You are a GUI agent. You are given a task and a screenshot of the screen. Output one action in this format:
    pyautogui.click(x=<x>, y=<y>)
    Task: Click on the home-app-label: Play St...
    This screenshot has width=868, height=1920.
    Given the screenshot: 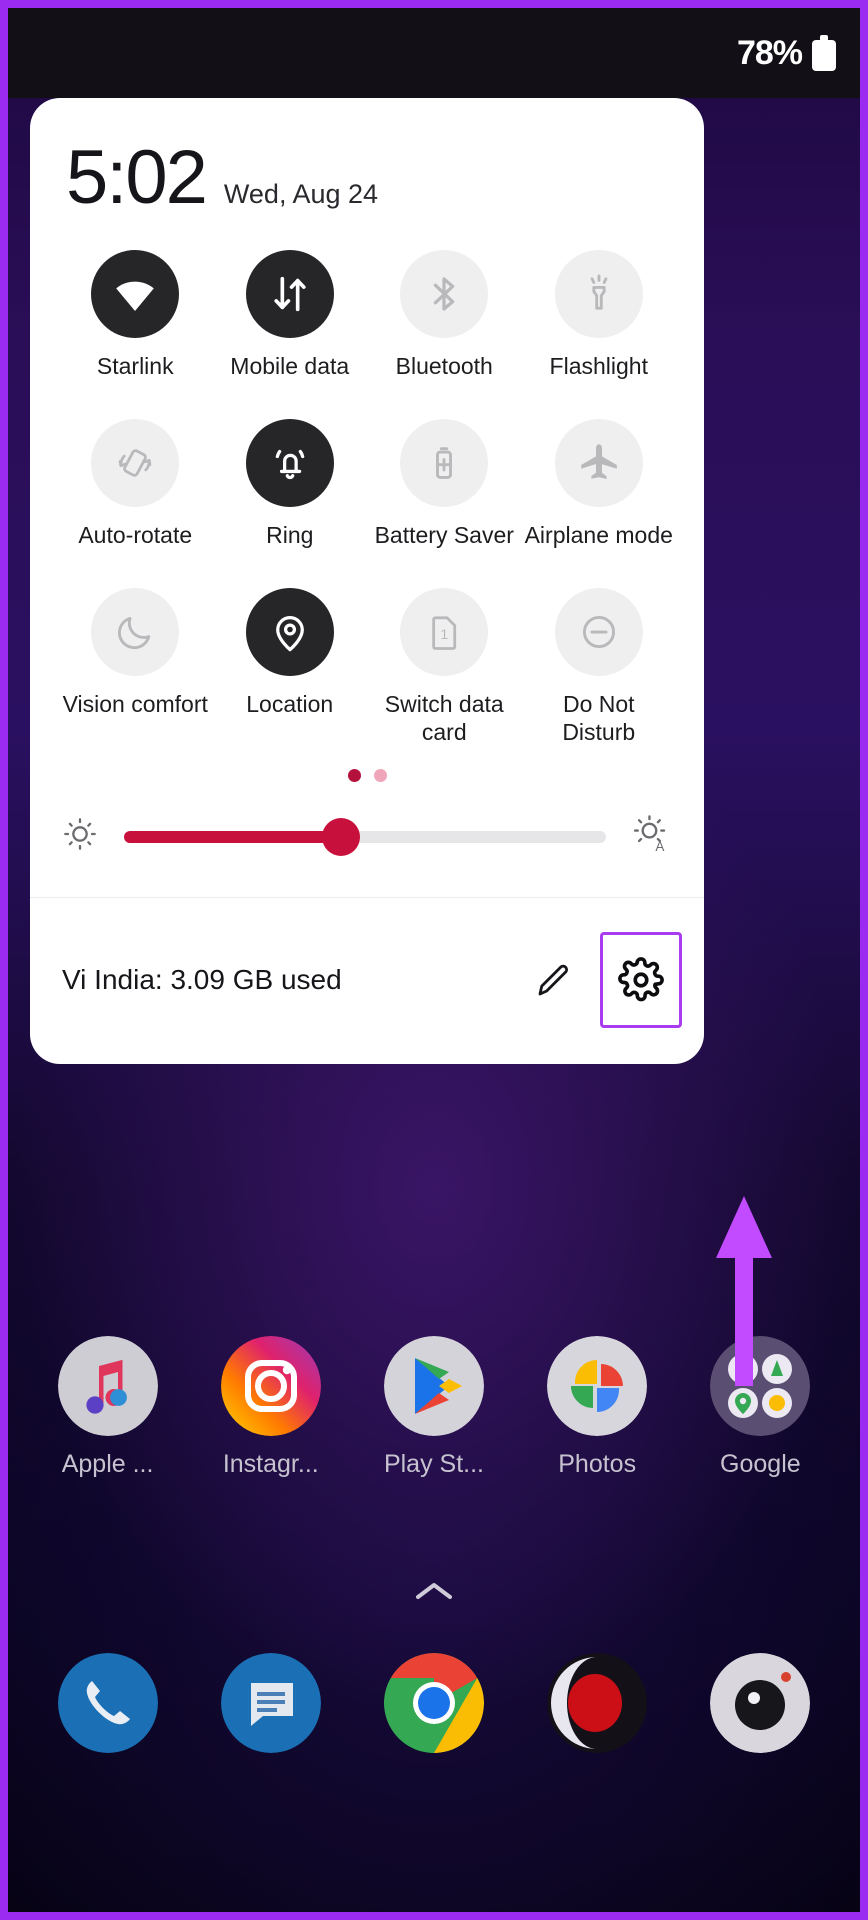 What is the action you would take?
    pyautogui.click(x=433, y=1464)
    